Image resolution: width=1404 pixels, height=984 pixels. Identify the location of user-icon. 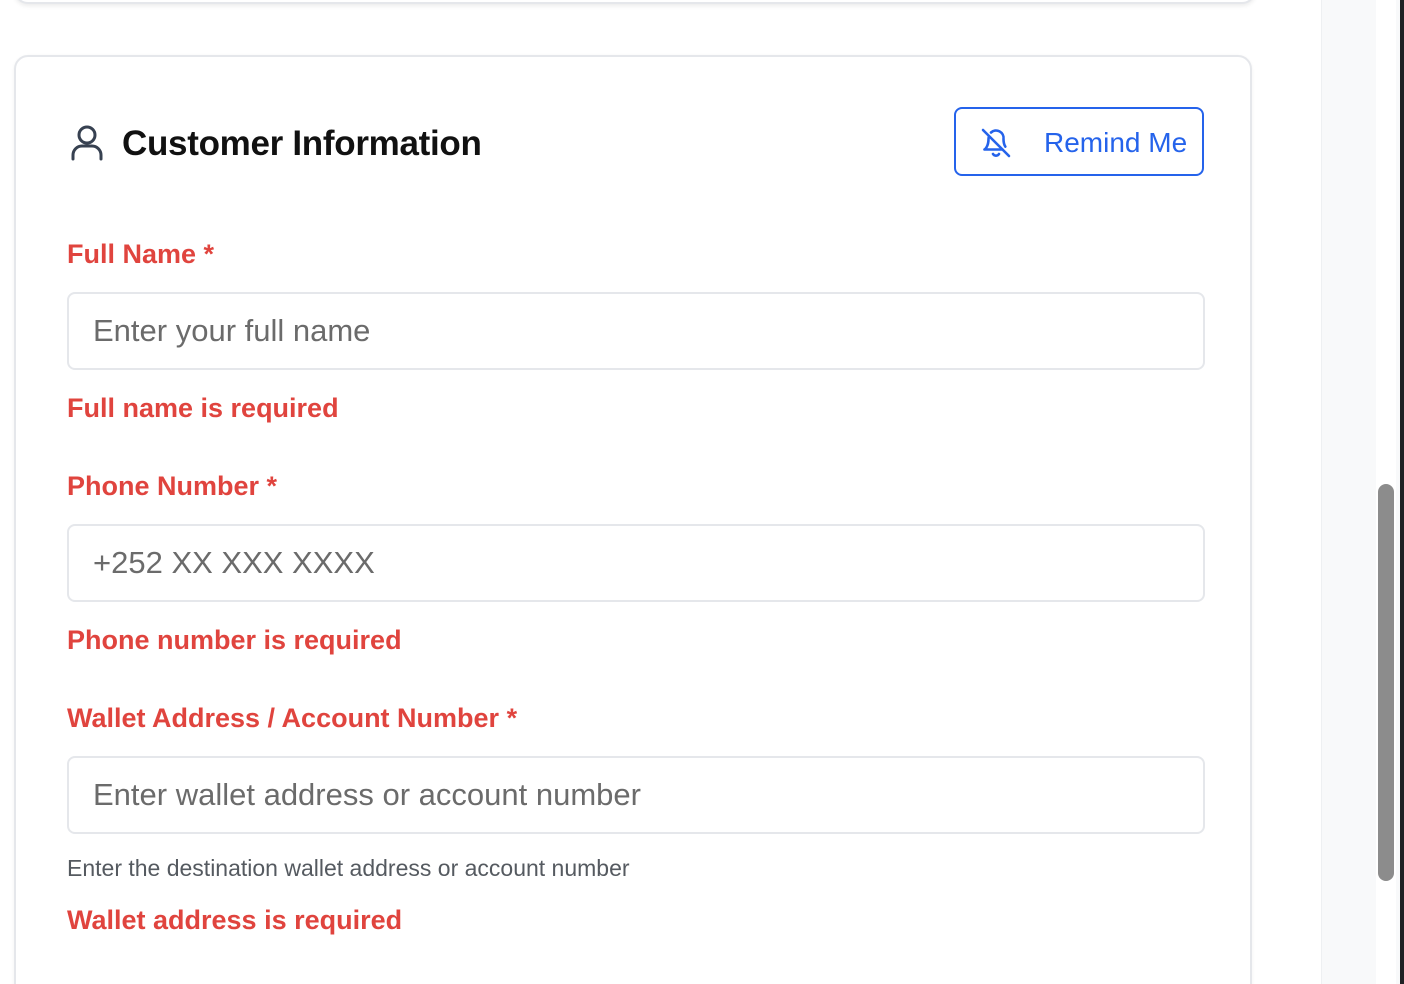
(87, 143).